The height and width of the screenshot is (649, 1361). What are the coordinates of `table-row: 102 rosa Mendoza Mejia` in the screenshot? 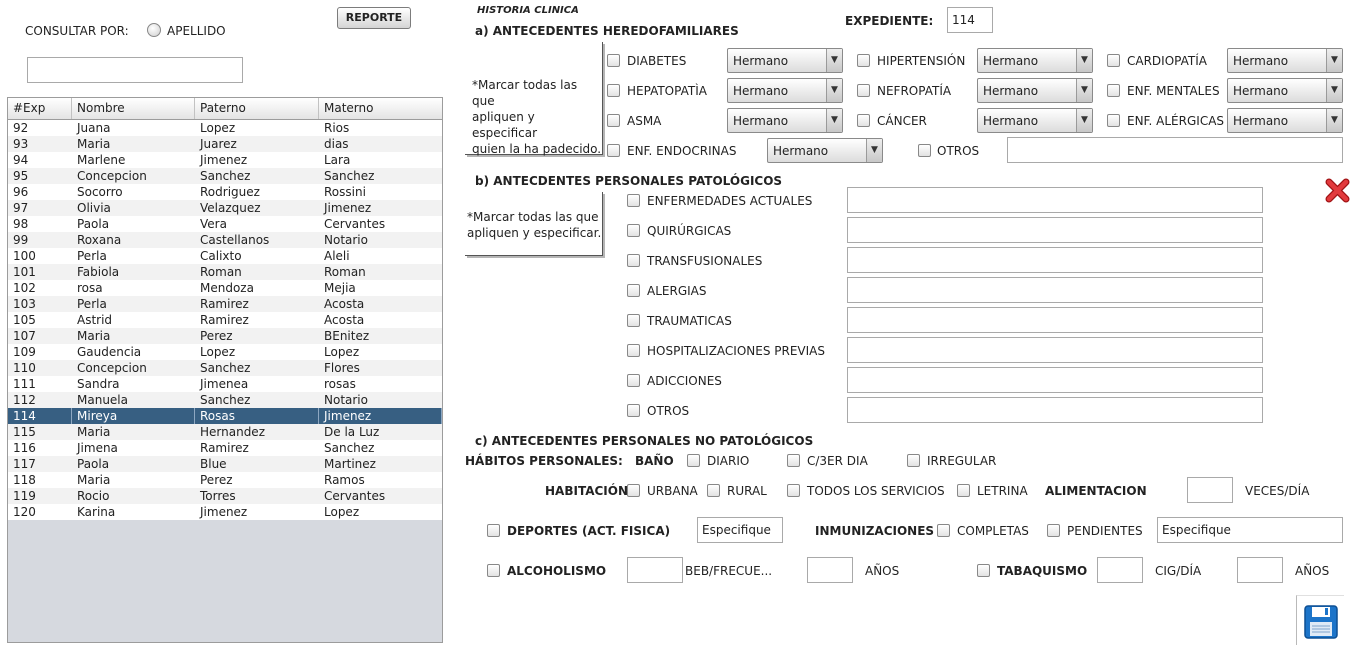 It's located at (225, 288).